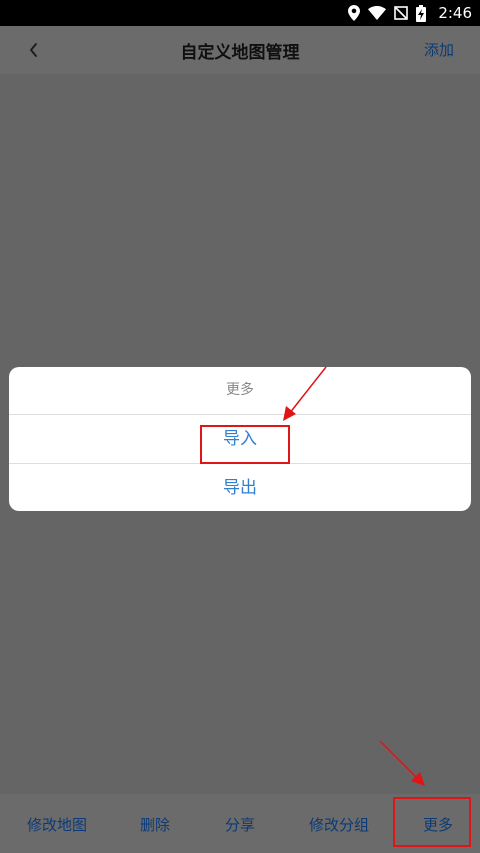 The height and width of the screenshot is (853, 480). What do you see at coordinates (307, 390) in the screenshot?
I see `arrow-to-import` at bounding box center [307, 390].